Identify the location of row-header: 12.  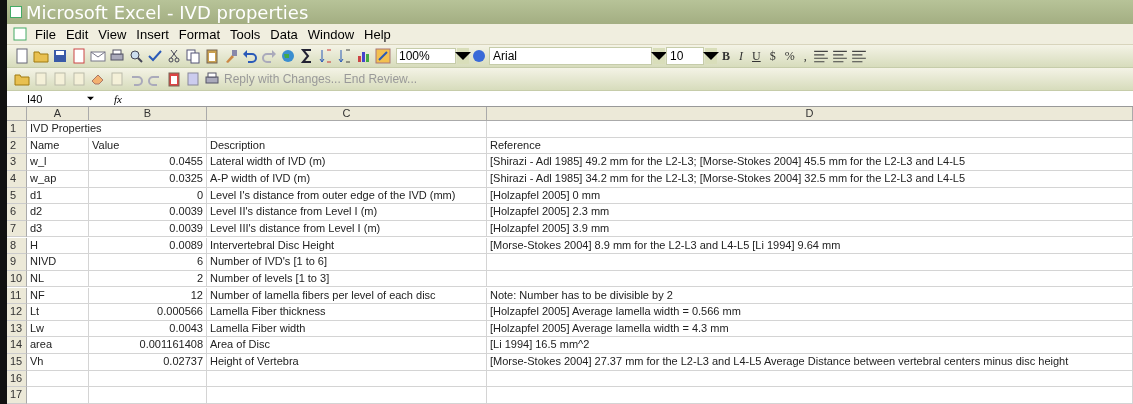
(17, 312).